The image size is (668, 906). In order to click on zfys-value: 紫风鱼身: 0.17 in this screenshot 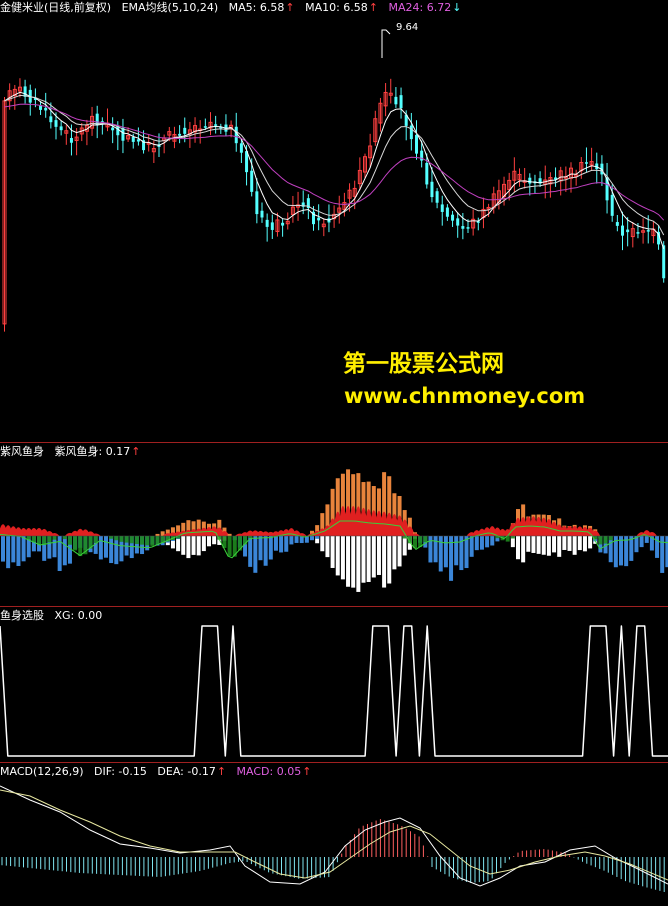, I will do `click(92, 451)`.